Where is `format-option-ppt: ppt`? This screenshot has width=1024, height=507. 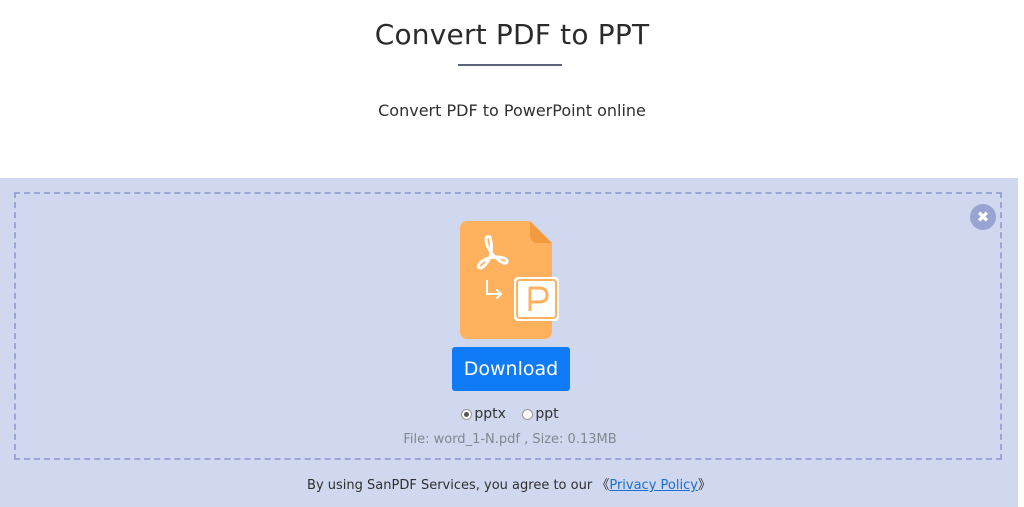 format-option-ppt: ppt is located at coordinates (540, 414).